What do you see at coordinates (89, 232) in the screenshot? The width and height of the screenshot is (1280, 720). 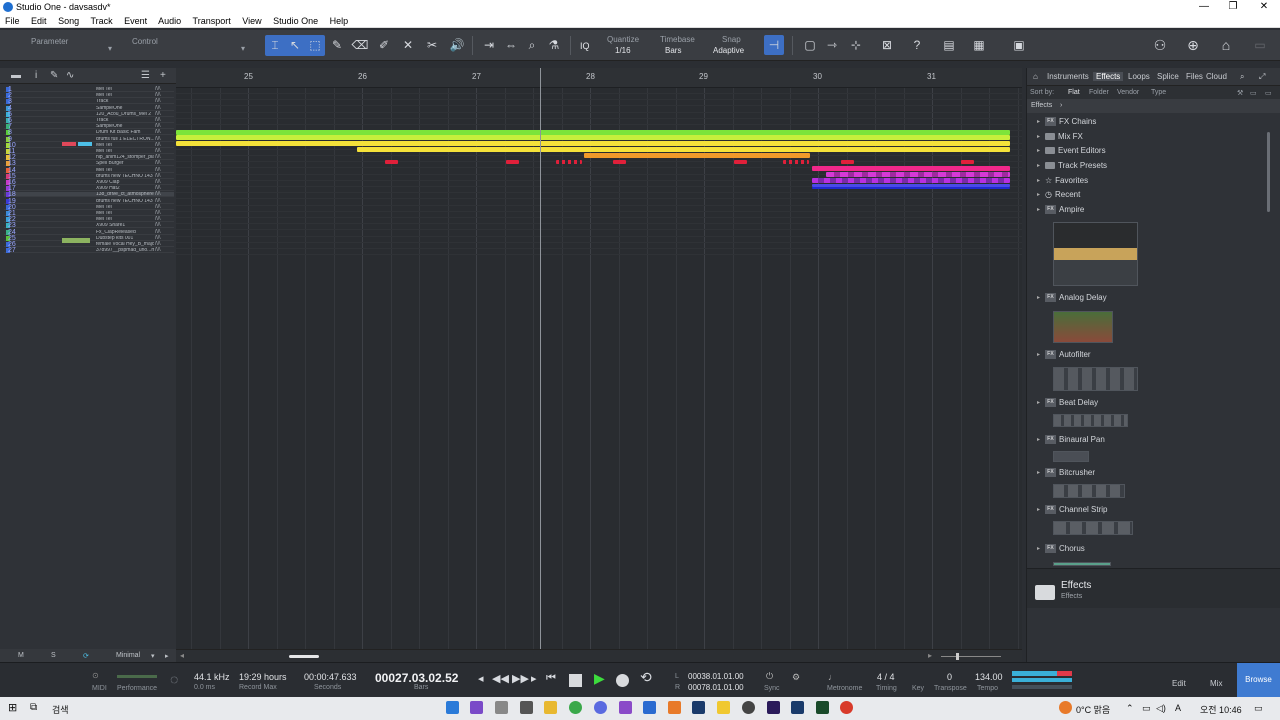 I see `track-row: 24 Fx_ClapReleased/\/\` at bounding box center [89, 232].